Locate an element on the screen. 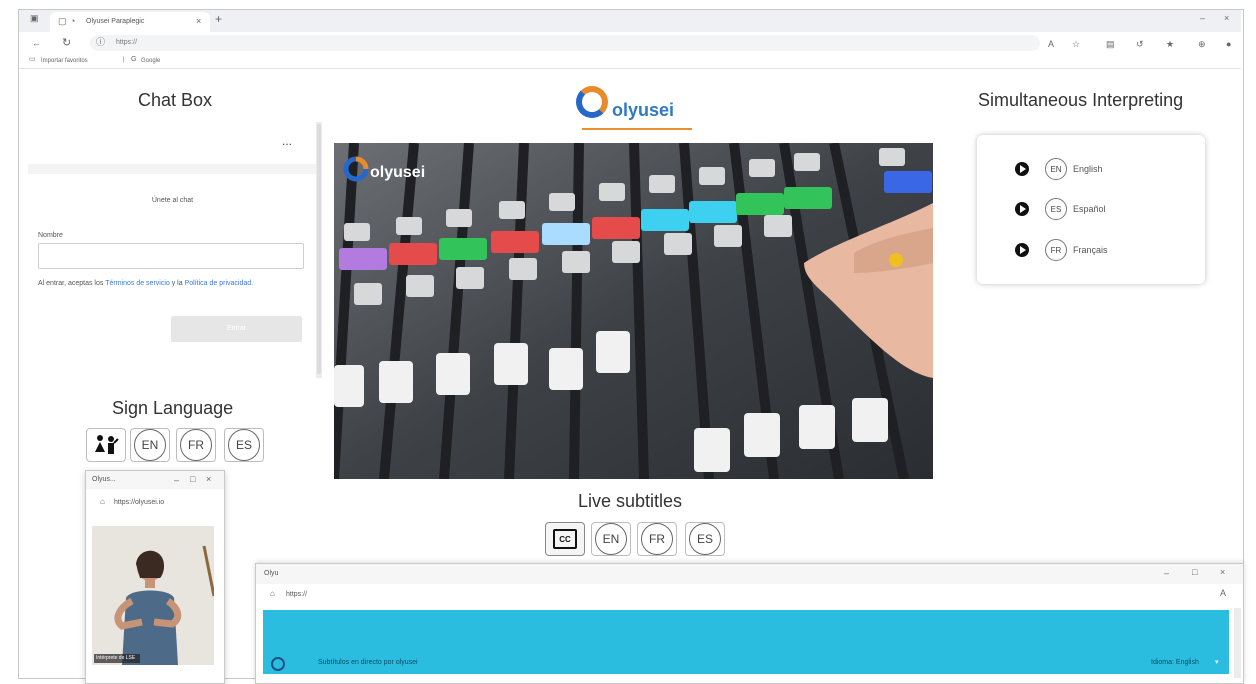 The width and height of the screenshot is (1256, 684). bookmarks-bar: ▭ Importar favoritos | G Google is located at coordinates (630, 61).